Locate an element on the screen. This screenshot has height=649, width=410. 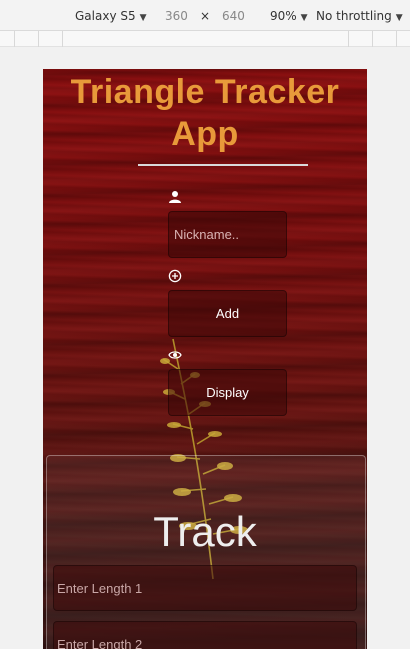
nickname-input: Nickname.. is located at coordinates (227, 234).